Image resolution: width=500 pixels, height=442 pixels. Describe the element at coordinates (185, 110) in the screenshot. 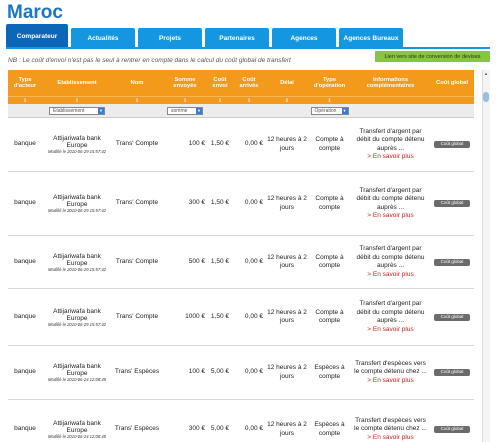

I see `somme-select: somme ▼` at that location.